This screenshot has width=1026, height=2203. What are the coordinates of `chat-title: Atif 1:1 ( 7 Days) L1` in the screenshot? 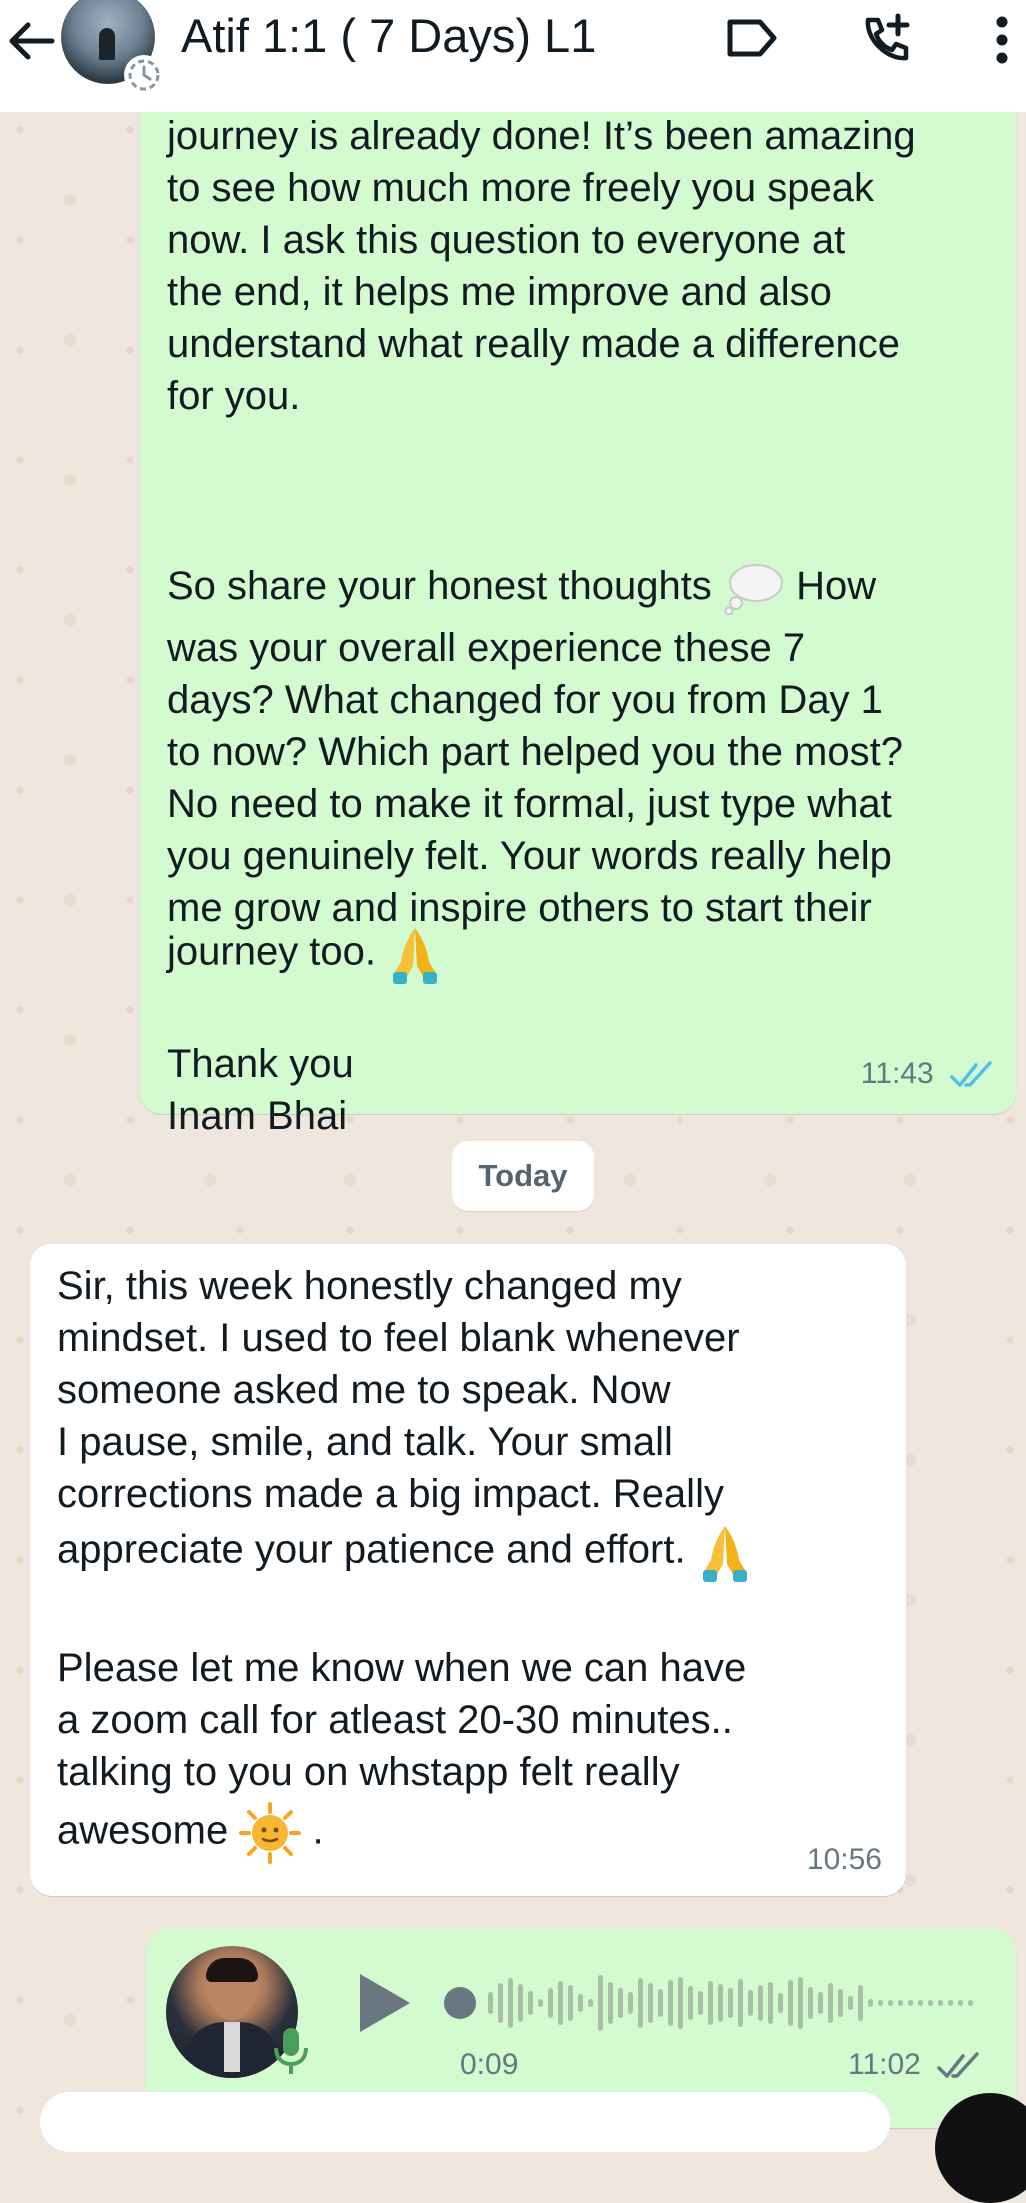 It's located at (388, 35).